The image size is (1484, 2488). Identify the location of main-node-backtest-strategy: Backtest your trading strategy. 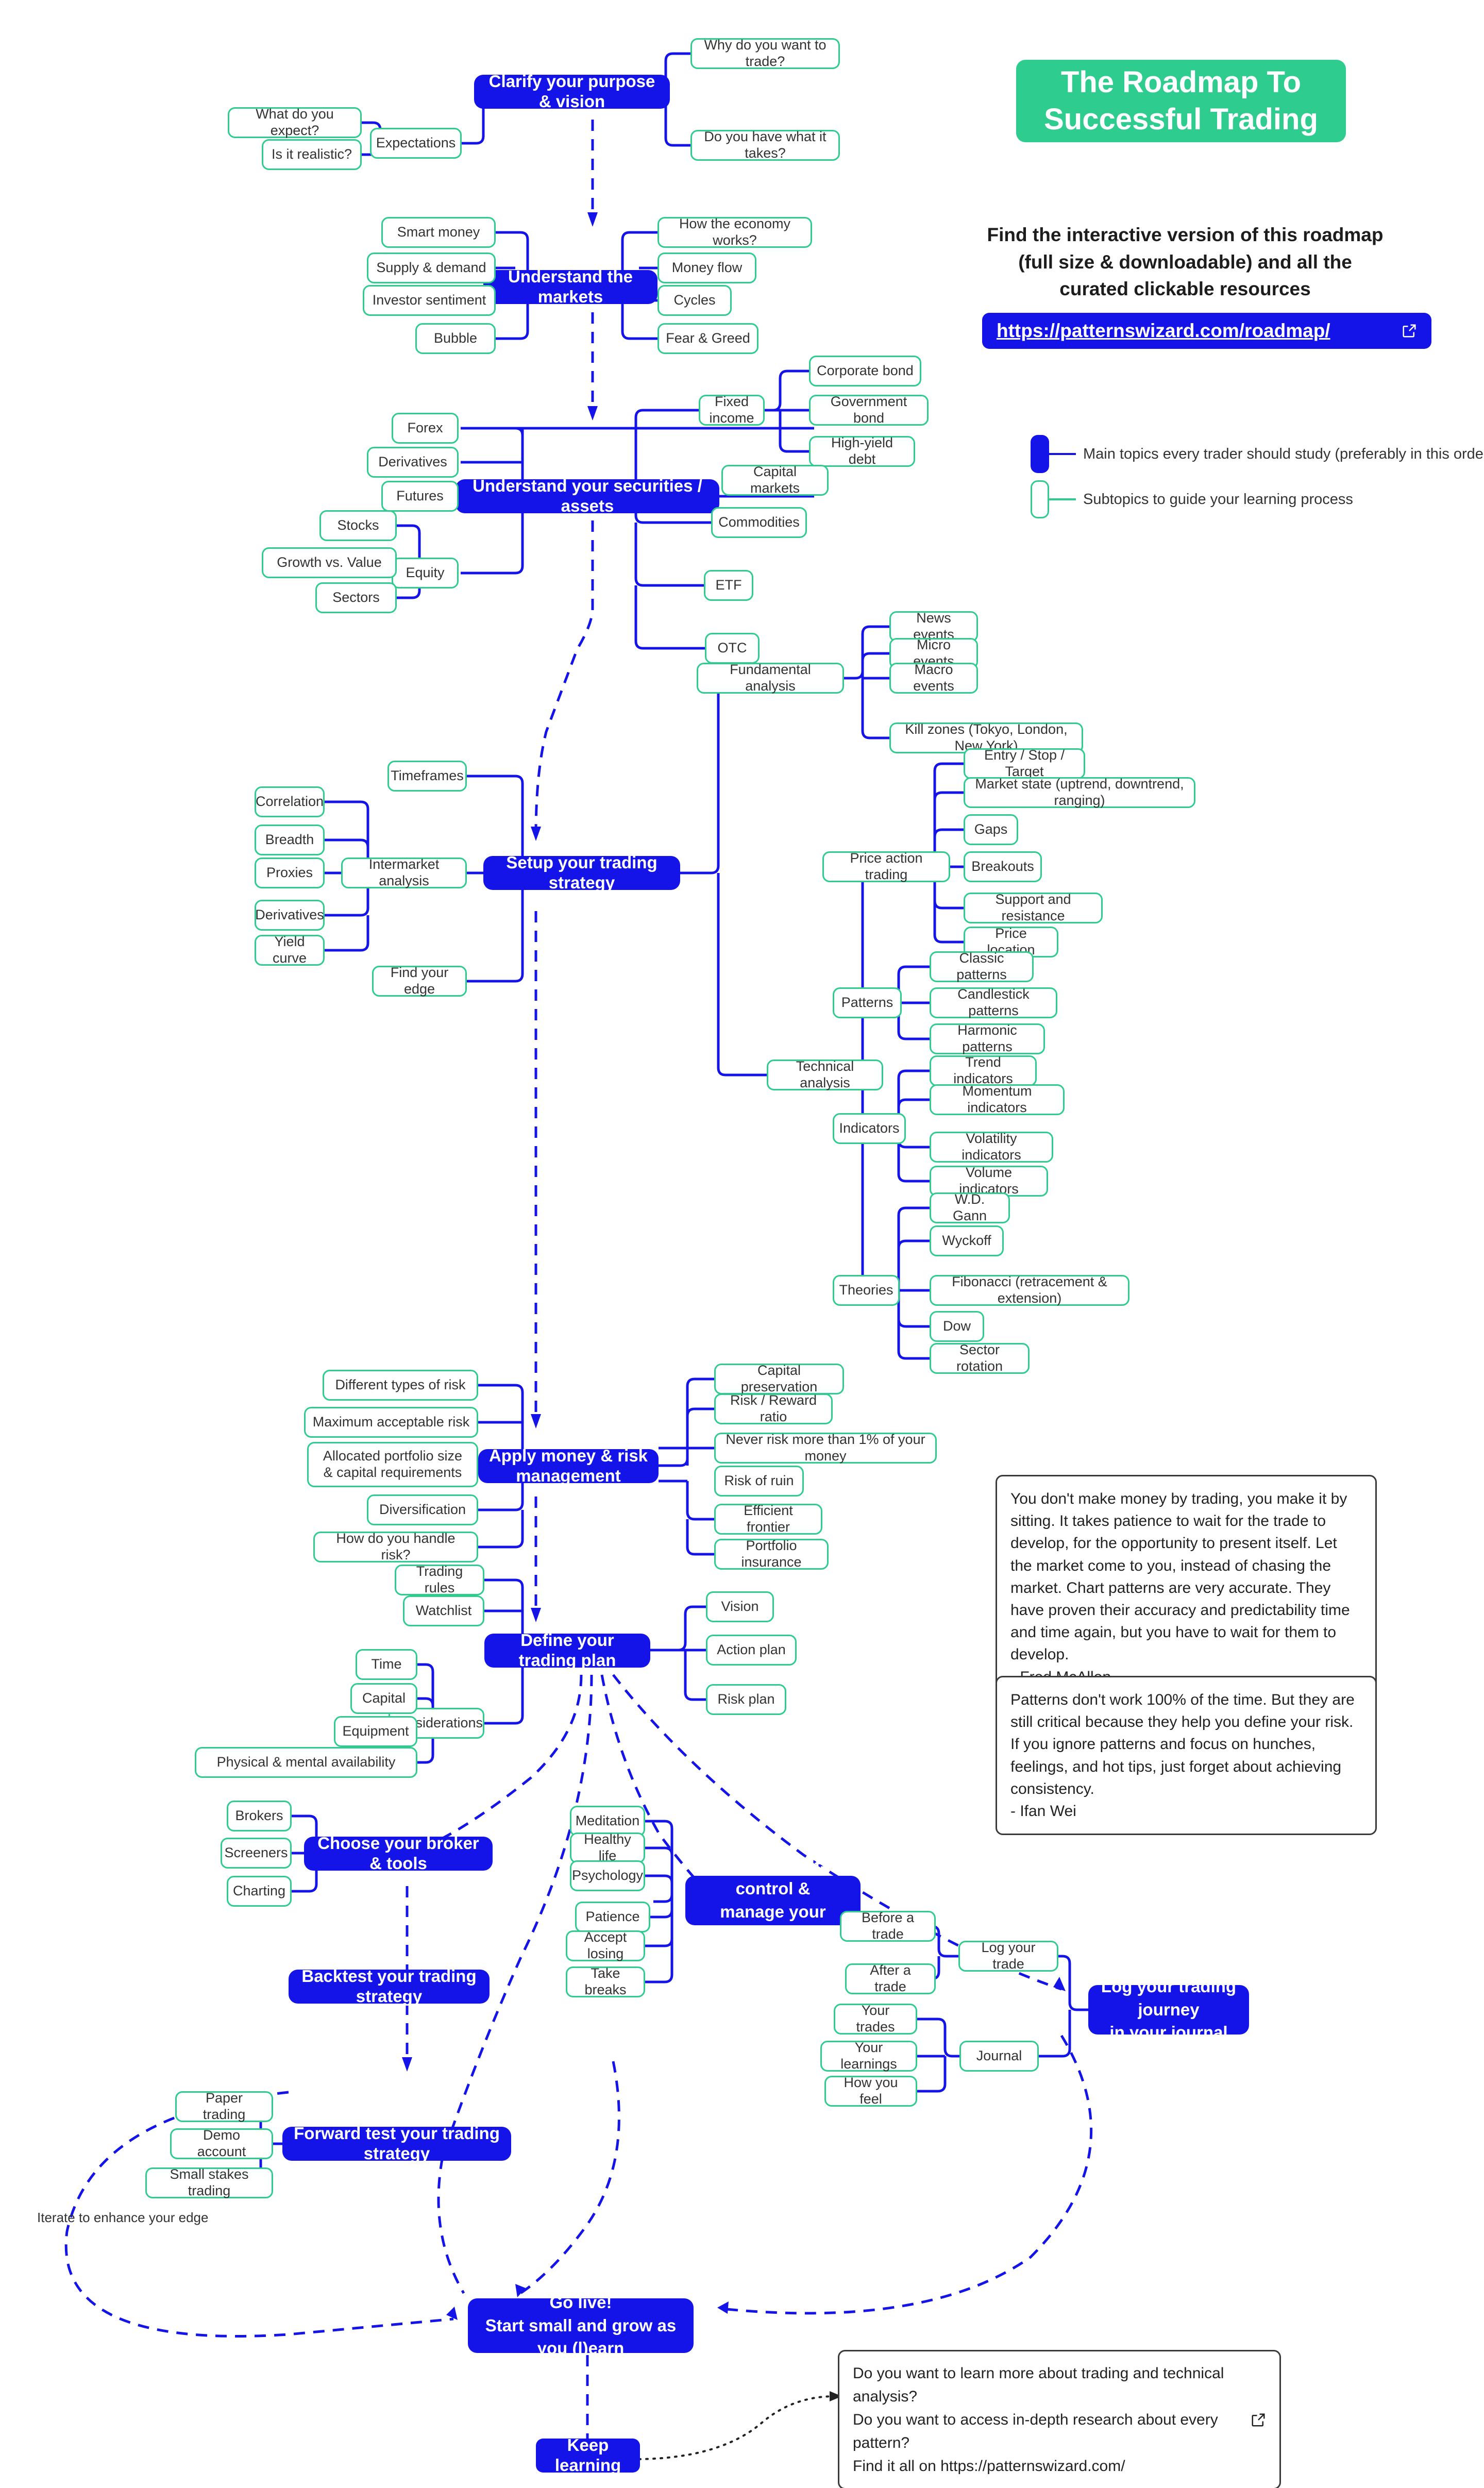
(389, 1986).